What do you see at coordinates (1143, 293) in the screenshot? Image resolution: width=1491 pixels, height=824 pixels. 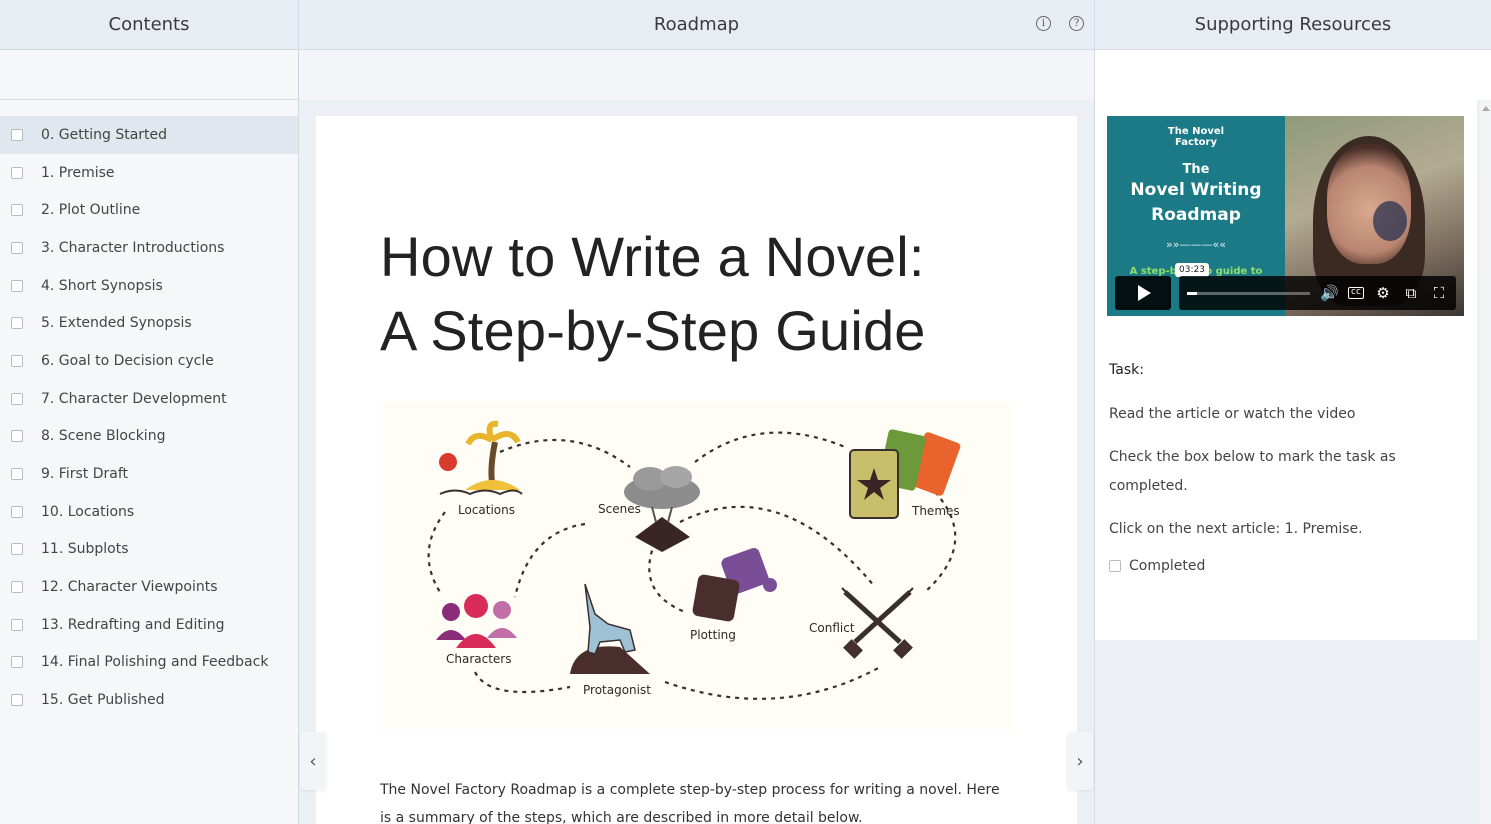 I see `play-button` at bounding box center [1143, 293].